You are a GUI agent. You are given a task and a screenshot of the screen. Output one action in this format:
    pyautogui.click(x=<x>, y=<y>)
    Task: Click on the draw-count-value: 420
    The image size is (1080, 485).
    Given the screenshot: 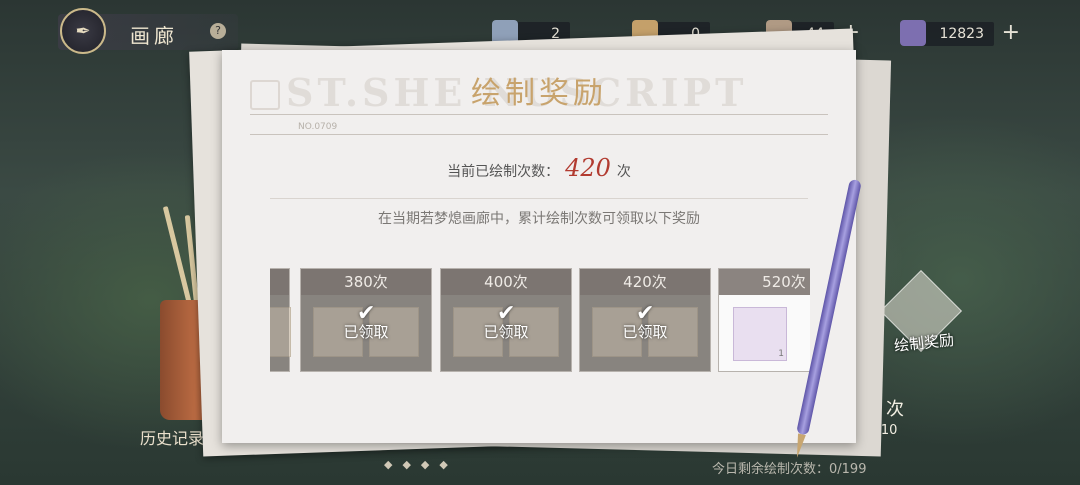 What is the action you would take?
    pyautogui.click(x=588, y=168)
    